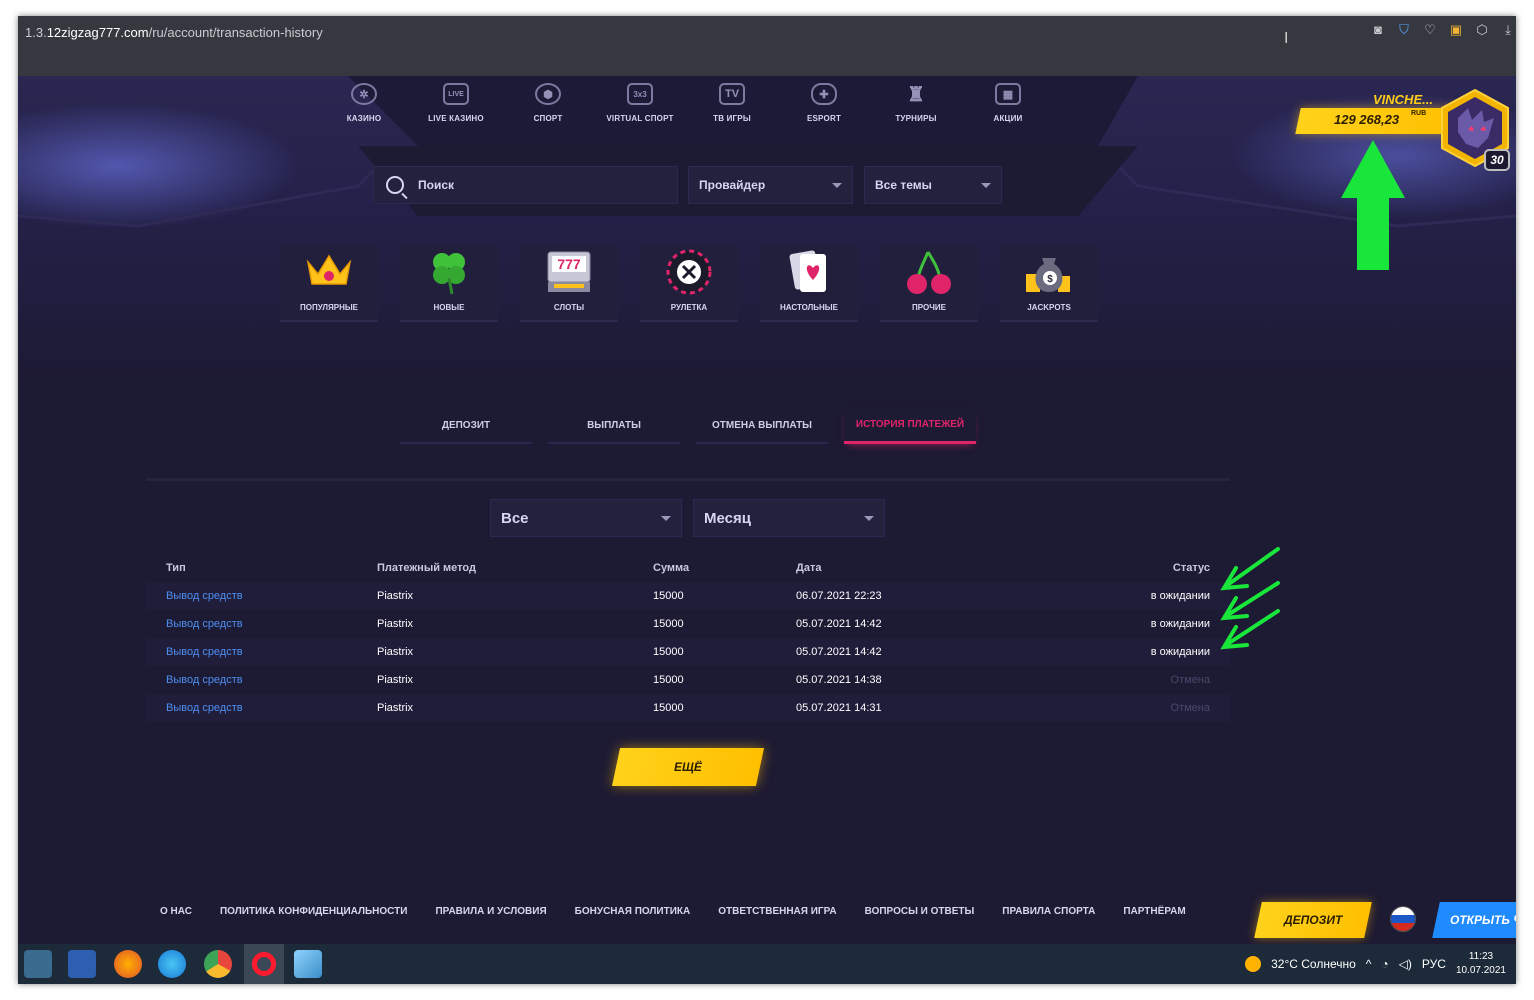 The width and height of the screenshot is (1534, 1000). What do you see at coordinates (38, 964) in the screenshot?
I see `system-app-icon` at bounding box center [38, 964].